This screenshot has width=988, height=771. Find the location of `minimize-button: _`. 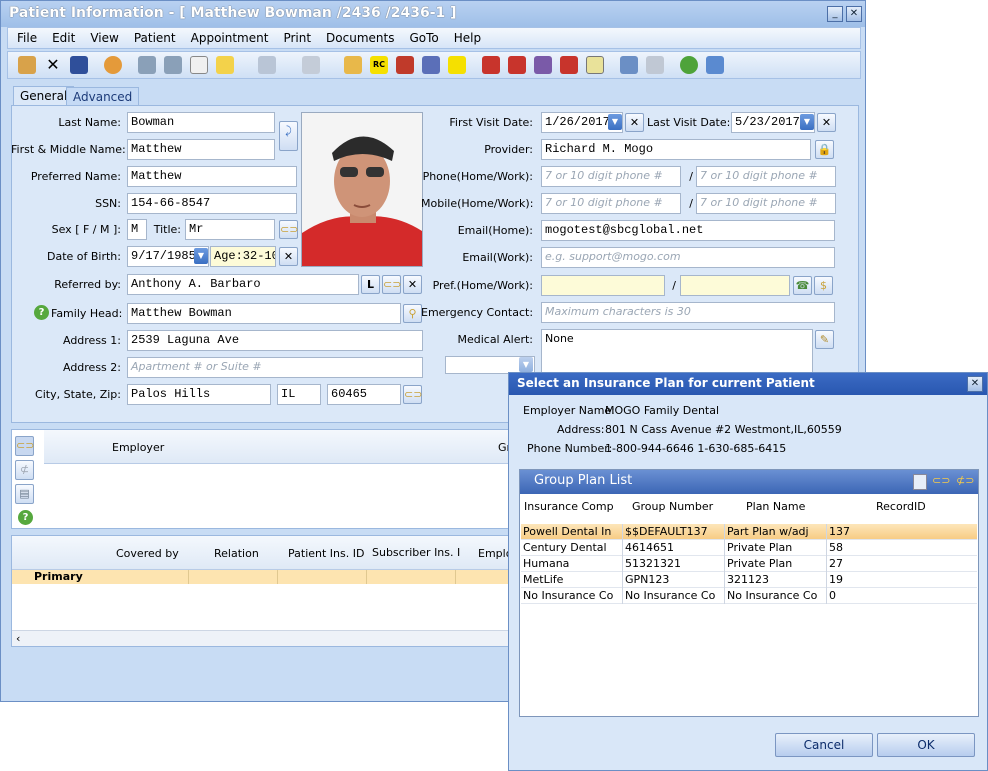

minimize-button: _ is located at coordinates (835, 14).